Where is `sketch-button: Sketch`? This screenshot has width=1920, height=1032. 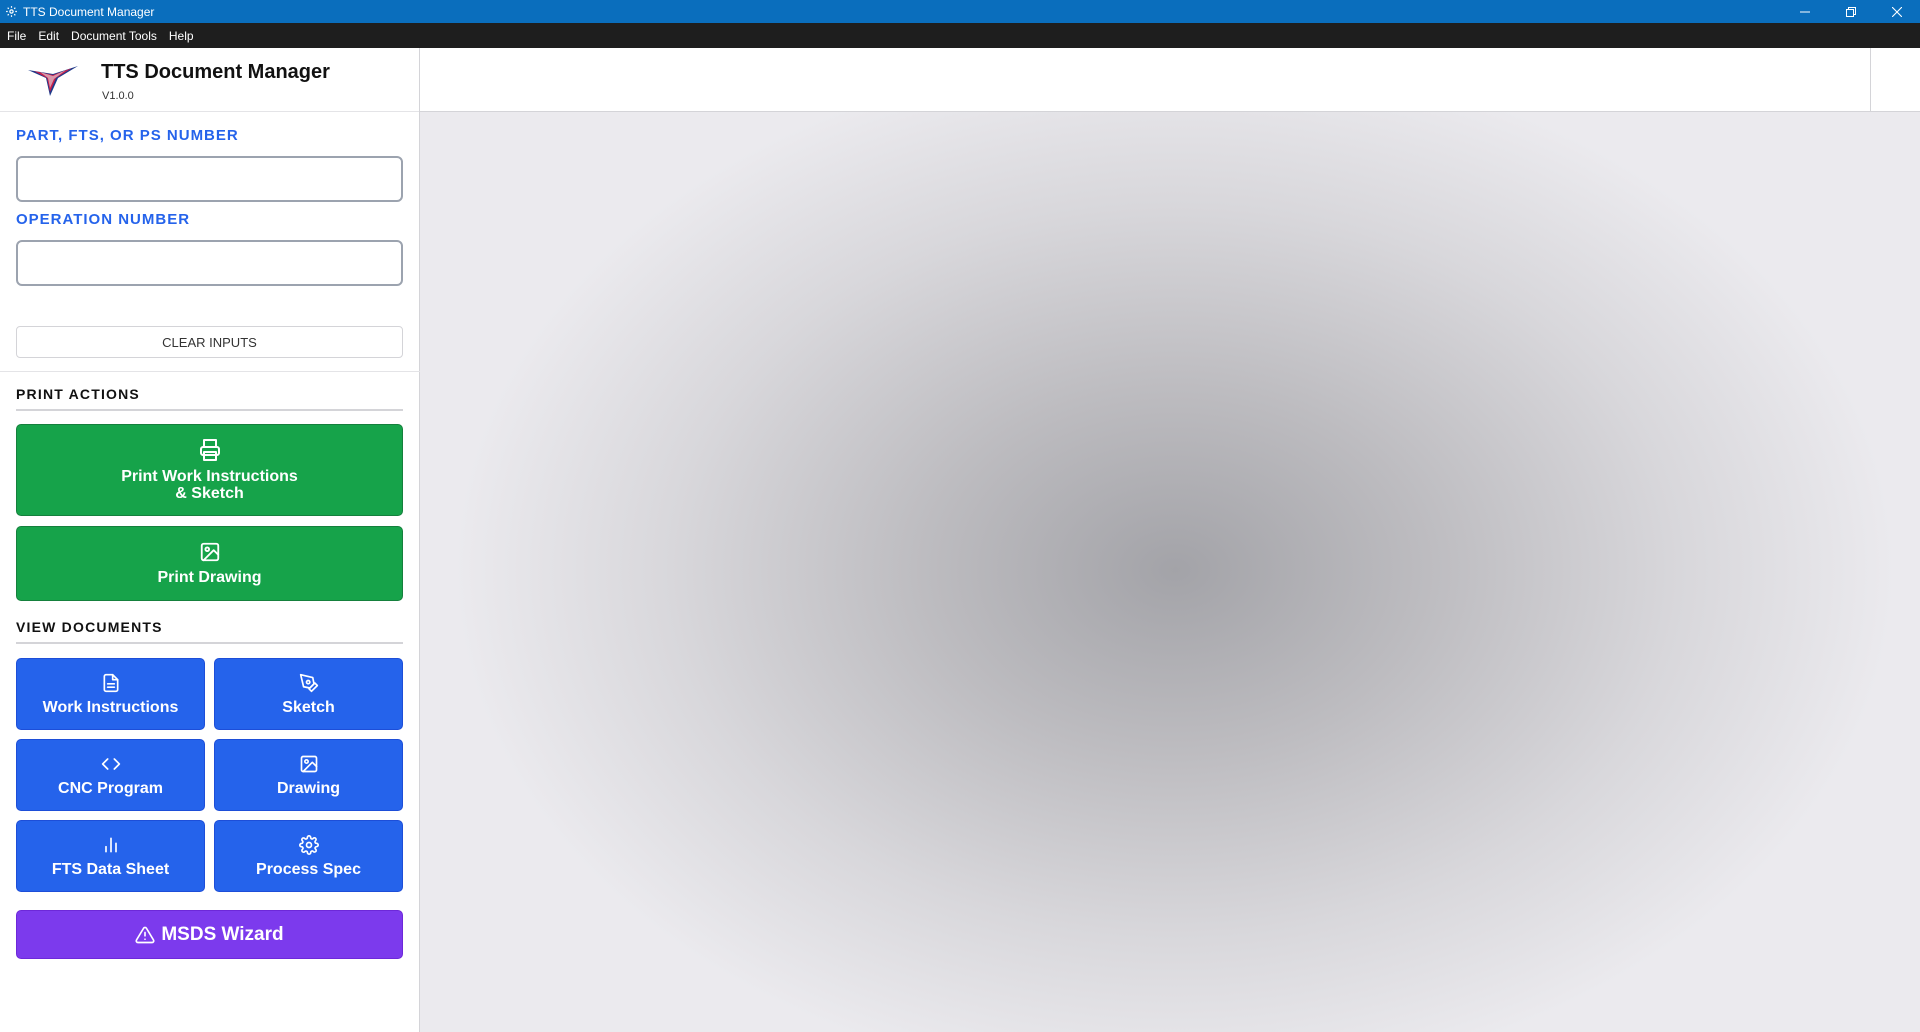
sketch-button: Sketch is located at coordinates (308, 694).